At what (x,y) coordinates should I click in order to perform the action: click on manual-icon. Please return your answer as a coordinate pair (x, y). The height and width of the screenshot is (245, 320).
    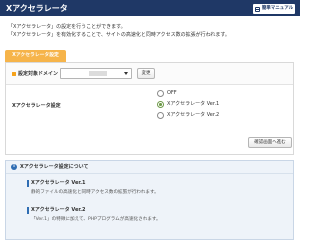
    Looking at the image, I should click on (257, 9).